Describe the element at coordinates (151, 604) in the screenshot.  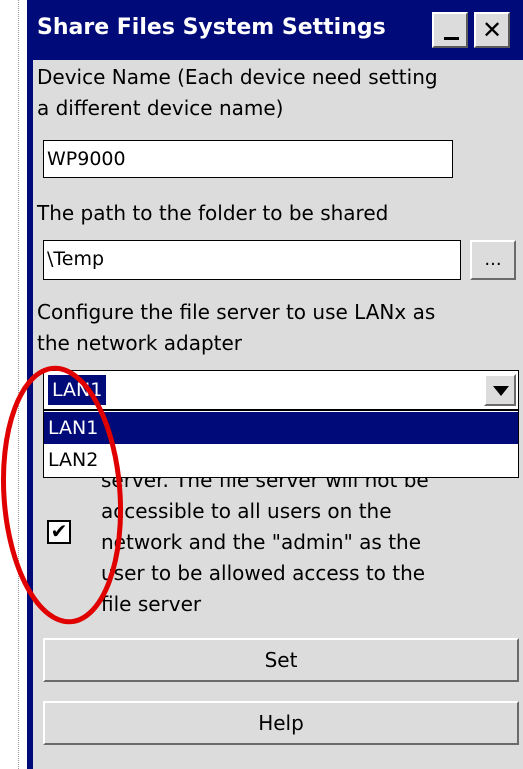
I see `checkbox-text-line5: file server` at that location.